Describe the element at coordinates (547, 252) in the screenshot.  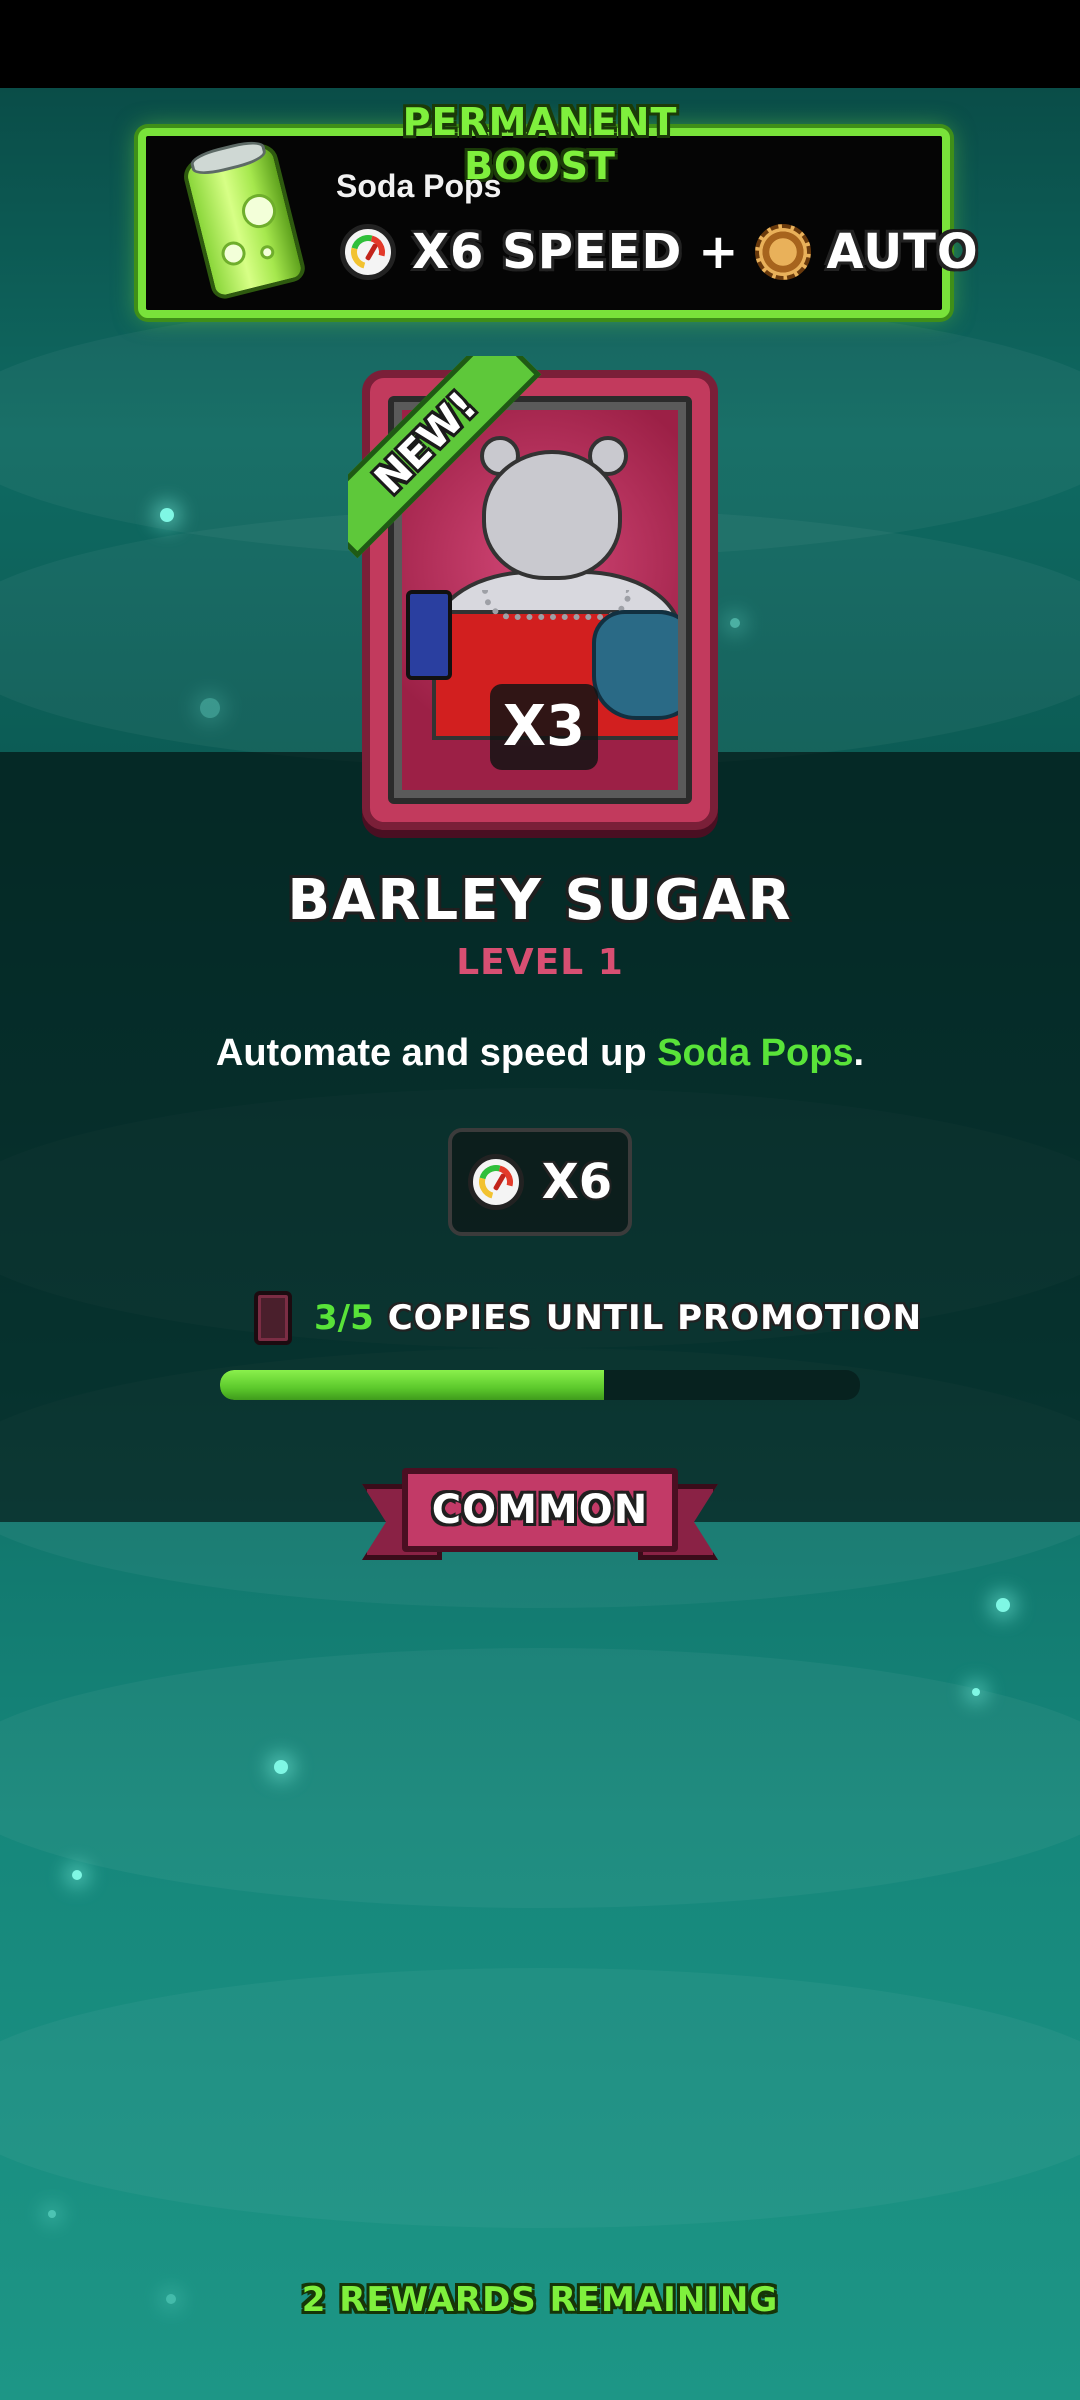
I see `boost-speed-text: X6 SPEED` at that location.